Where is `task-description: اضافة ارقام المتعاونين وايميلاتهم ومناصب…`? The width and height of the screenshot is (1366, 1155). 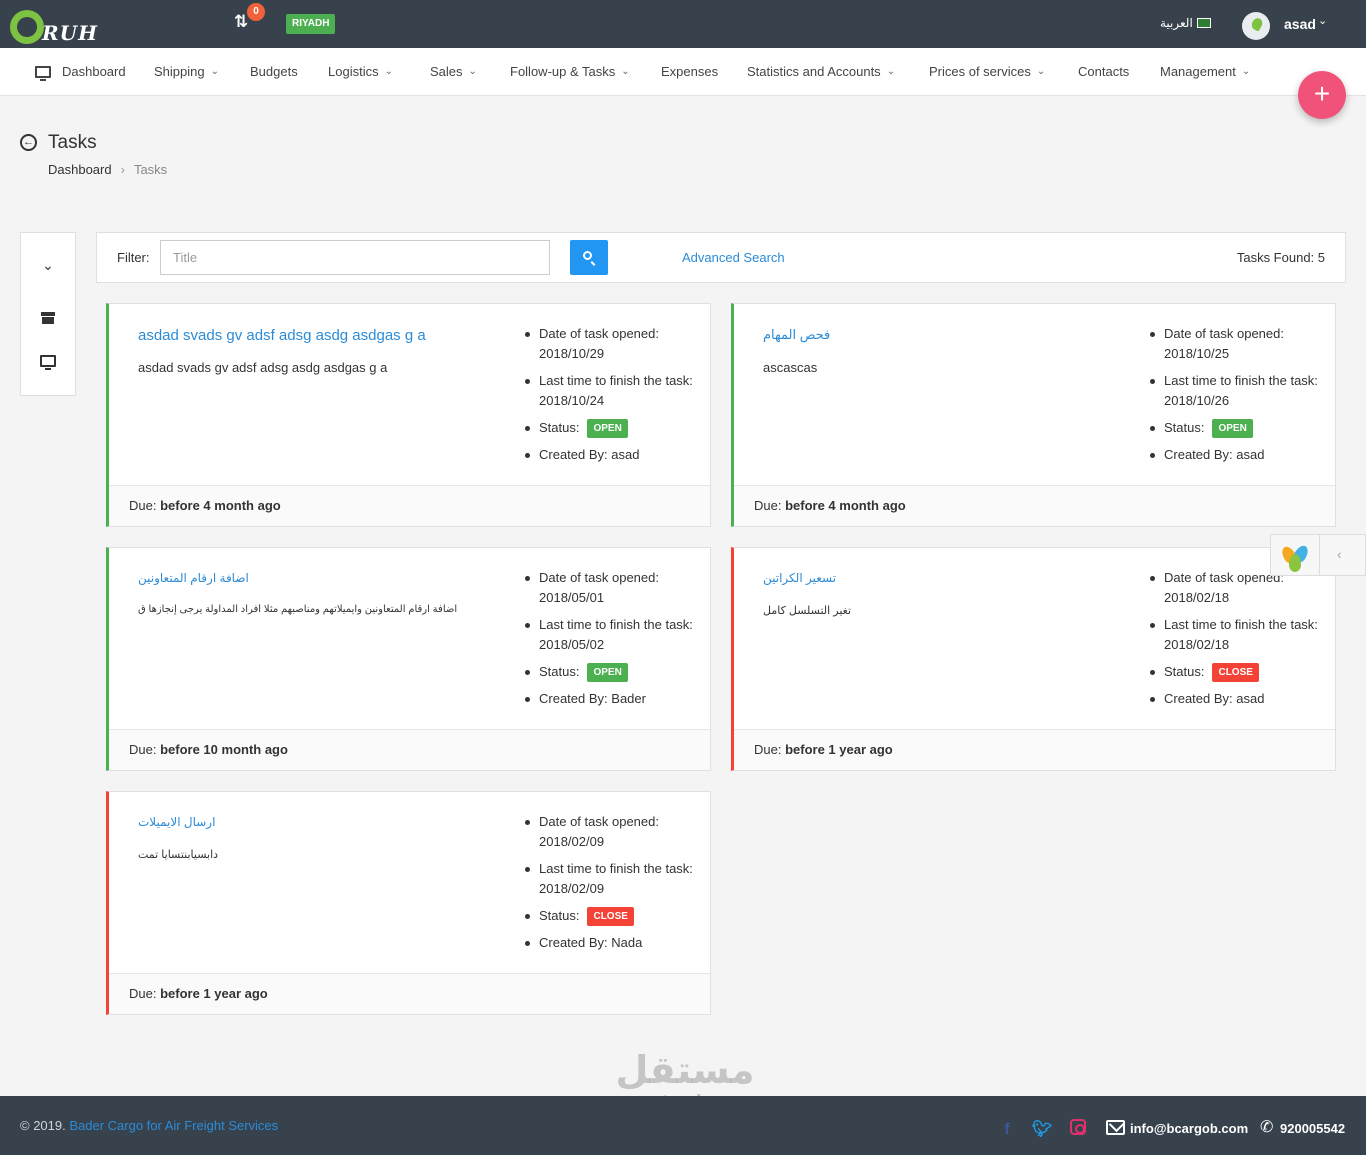 task-description: اضافة ارقام المتعاونين وايميلاتهم ومناصب… is located at coordinates (298, 609).